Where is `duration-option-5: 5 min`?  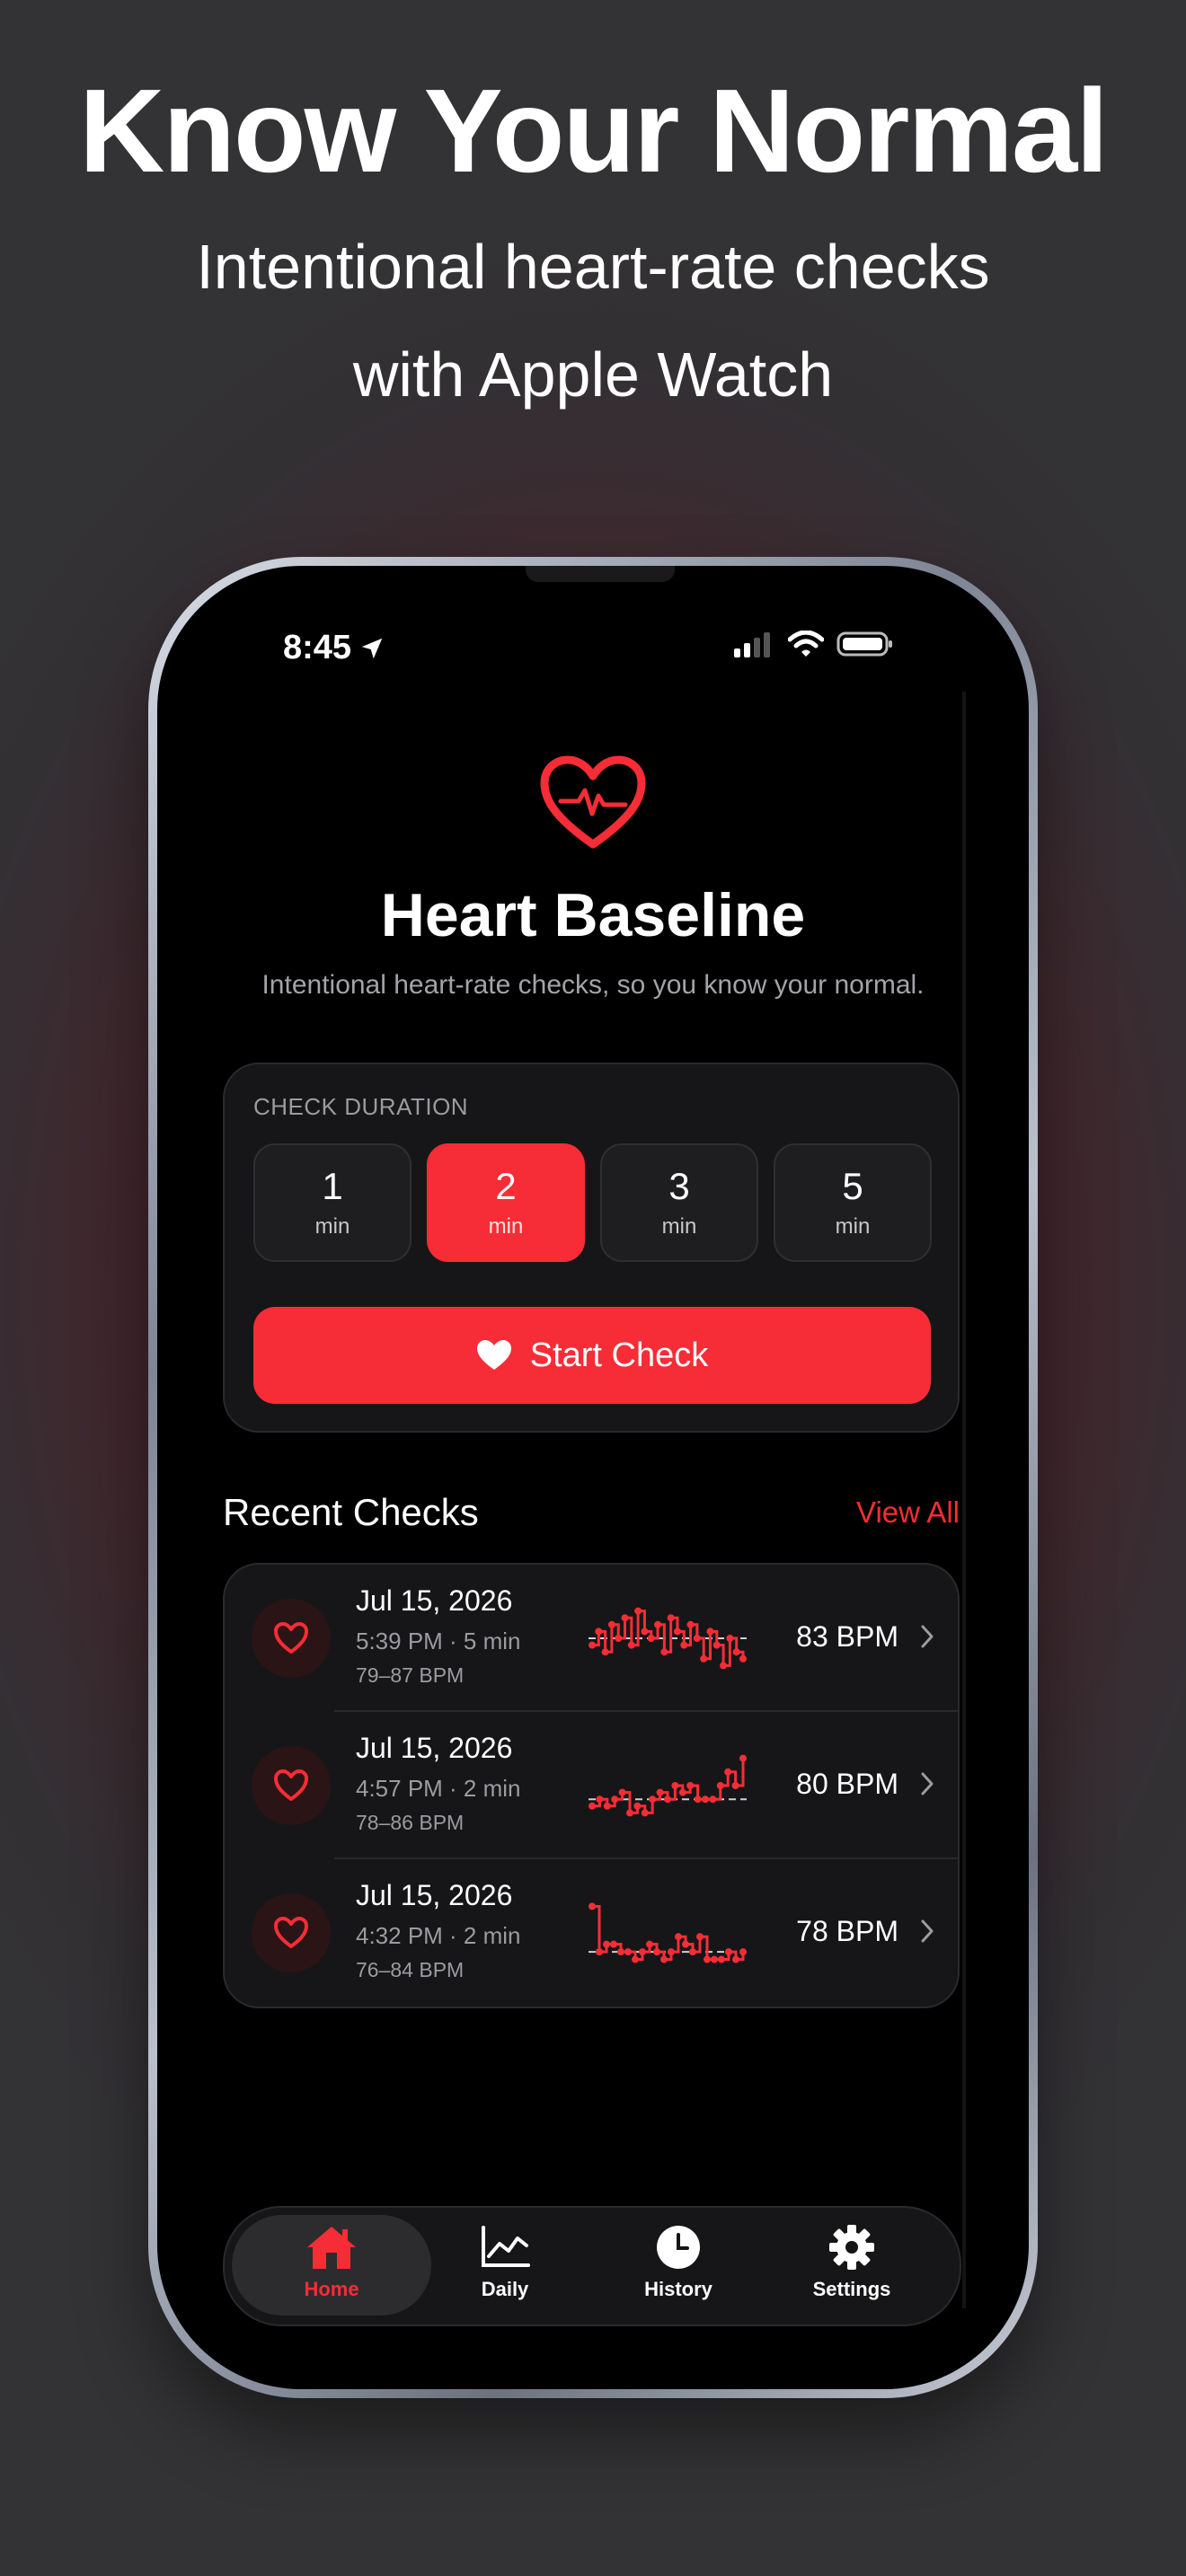
duration-option-5: 5 min is located at coordinates (853, 1202).